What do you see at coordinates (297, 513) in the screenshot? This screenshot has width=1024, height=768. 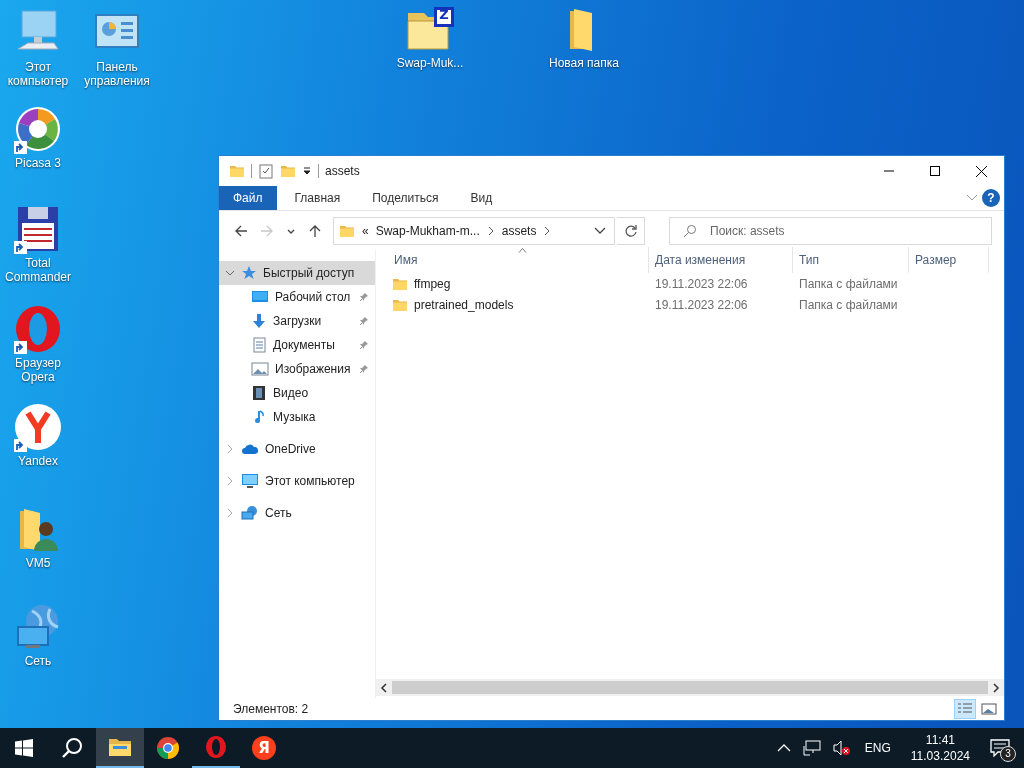 I see `sidebar-item: Сеть` at bounding box center [297, 513].